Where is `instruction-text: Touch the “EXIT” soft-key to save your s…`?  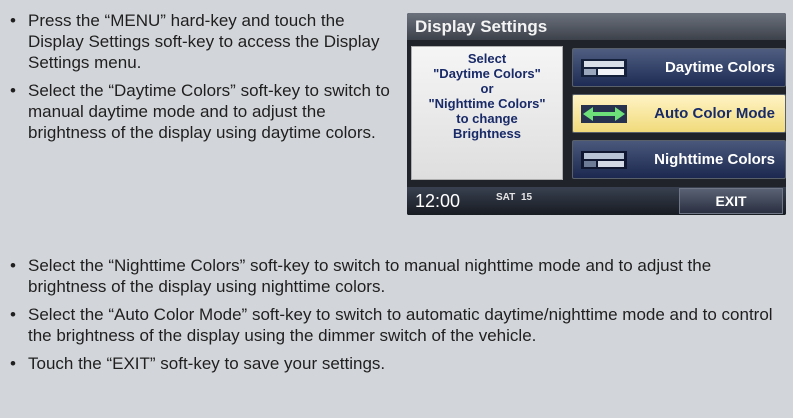 instruction-text: Touch the “EXIT” soft-key to save your s… is located at coordinates (207, 363).